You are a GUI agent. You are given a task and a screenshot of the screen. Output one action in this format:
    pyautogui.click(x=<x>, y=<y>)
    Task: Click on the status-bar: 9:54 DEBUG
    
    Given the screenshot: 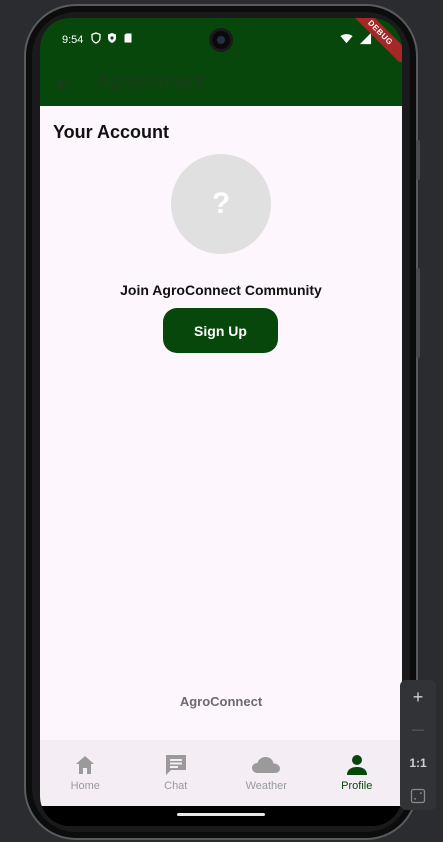 What is the action you would take?
    pyautogui.click(x=221, y=44)
    